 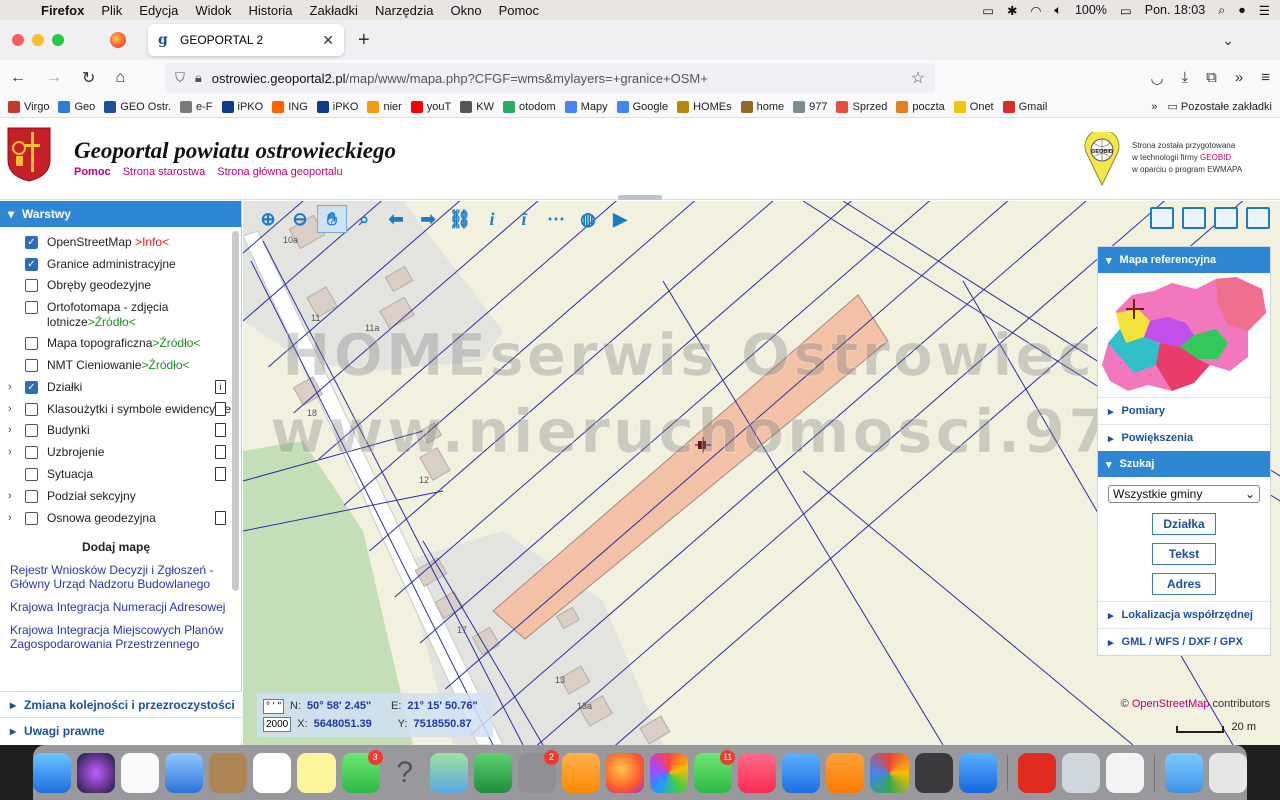 I want to click on dock-trash-icon, so click(x=1228, y=772).